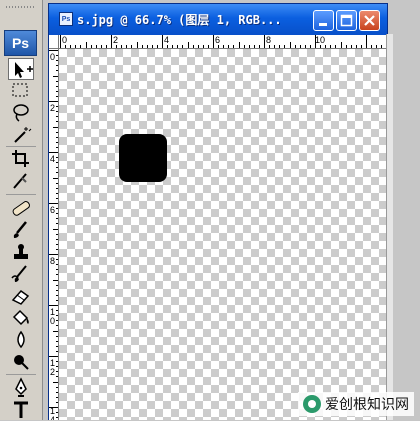  Describe the element at coordinates (21, 135) in the screenshot. I see `magic-wand-tool-icon` at that location.